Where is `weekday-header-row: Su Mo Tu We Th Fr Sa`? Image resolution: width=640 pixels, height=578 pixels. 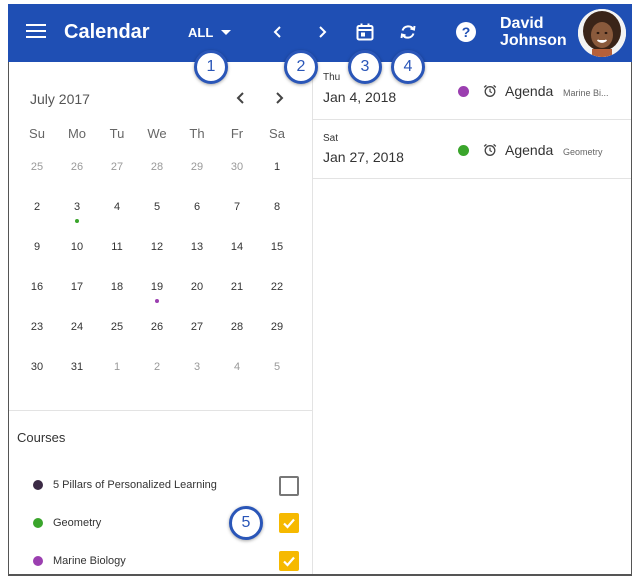 weekday-header-row: Su Mo Tu We Th Fr Sa is located at coordinates (157, 137).